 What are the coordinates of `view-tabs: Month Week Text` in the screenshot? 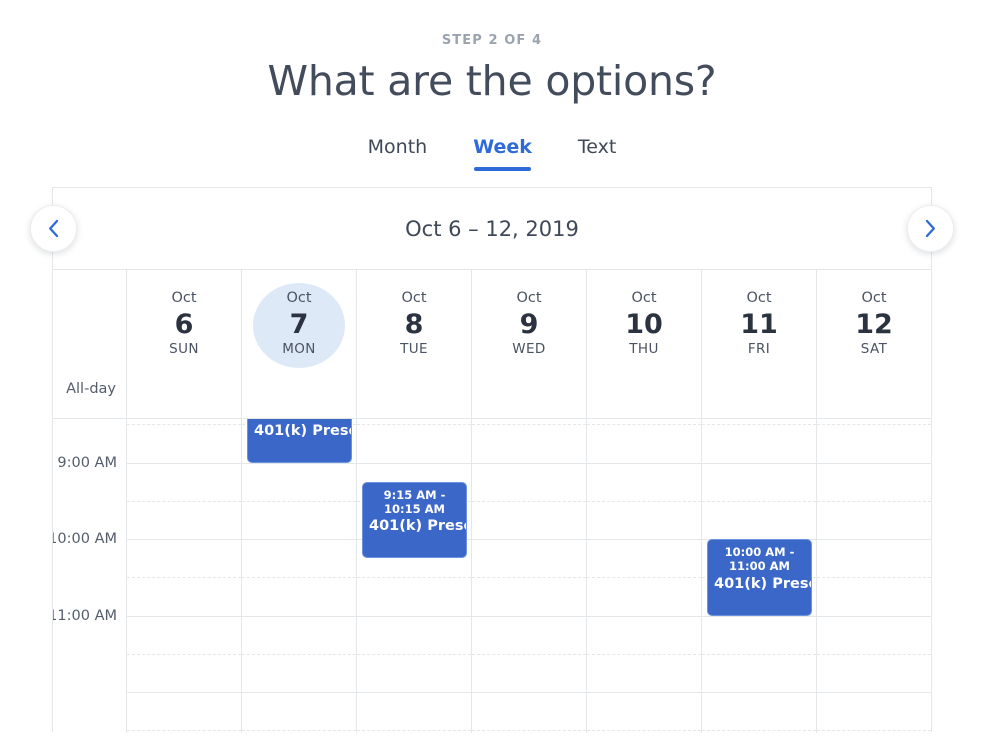 It's located at (492, 153).